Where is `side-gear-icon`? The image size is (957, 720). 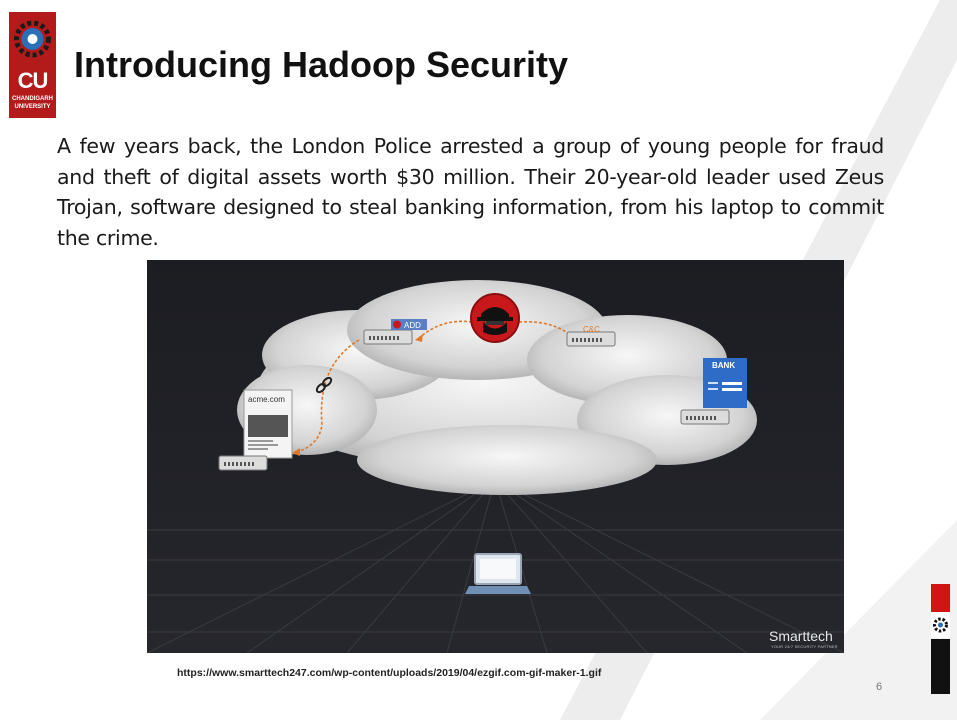
side-gear-icon is located at coordinates (940, 625).